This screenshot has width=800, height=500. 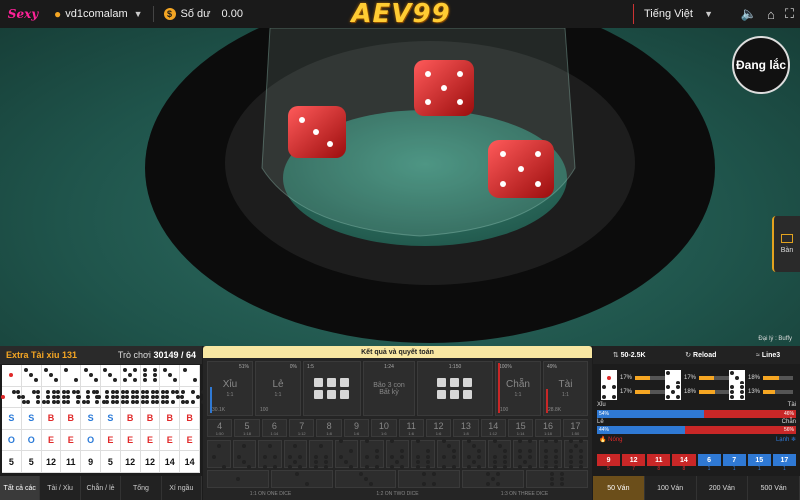 I want to click on bet-chan: 100% Chẵn 1:1 100, so click(x=518, y=388).